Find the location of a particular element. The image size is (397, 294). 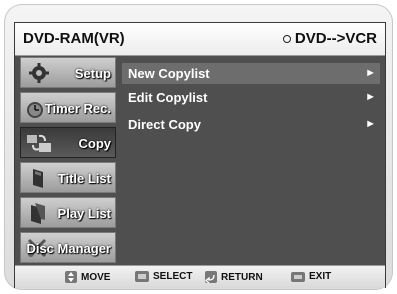

sidebar-item-title-list: Title List is located at coordinates (68, 177).